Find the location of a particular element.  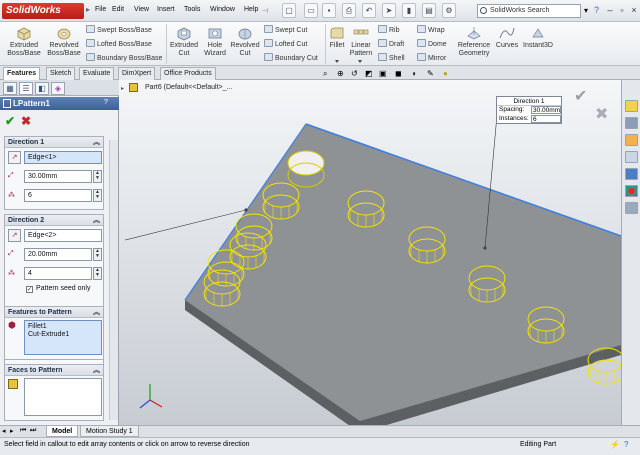

hide-show-icon: ◑ is located at coordinates (413, 73).